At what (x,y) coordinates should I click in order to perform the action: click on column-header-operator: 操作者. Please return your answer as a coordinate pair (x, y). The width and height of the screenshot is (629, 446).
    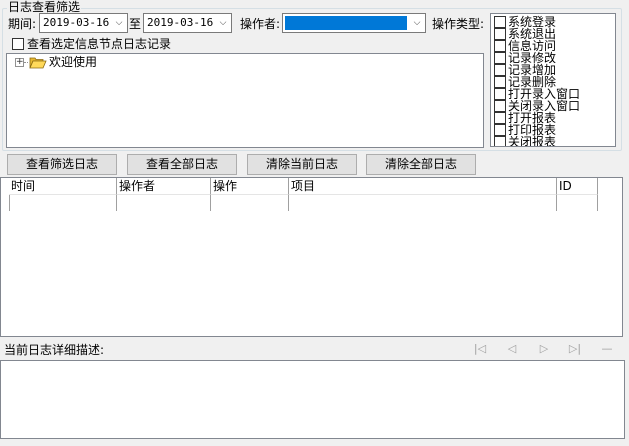
    Looking at the image, I should click on (164, 186).